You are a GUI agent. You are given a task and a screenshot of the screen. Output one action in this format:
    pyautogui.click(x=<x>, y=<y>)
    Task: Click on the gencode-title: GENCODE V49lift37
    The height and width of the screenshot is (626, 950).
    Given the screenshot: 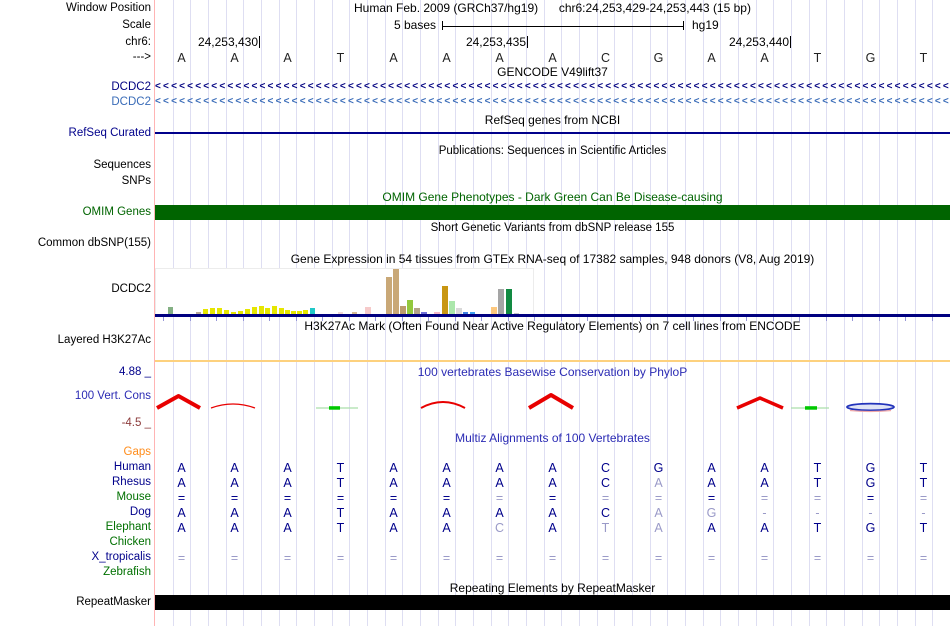 What is the action you would take?
    pyautogui.click(x=552, y=72)
    